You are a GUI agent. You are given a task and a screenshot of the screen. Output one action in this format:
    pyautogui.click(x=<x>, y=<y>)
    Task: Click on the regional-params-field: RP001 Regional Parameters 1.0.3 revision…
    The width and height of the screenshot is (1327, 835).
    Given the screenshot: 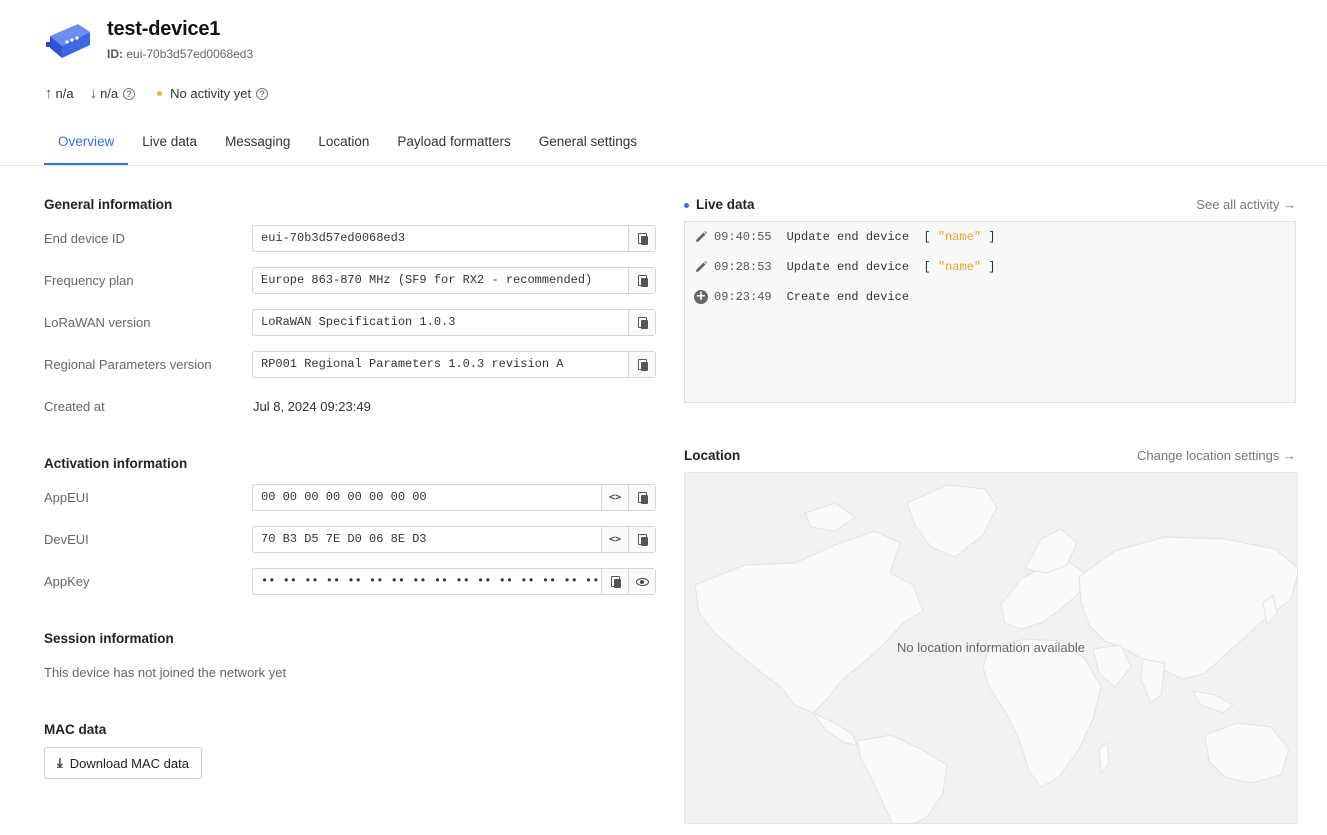 What is the action you would take?
    pyautogui.click(x=454, y=364)
    